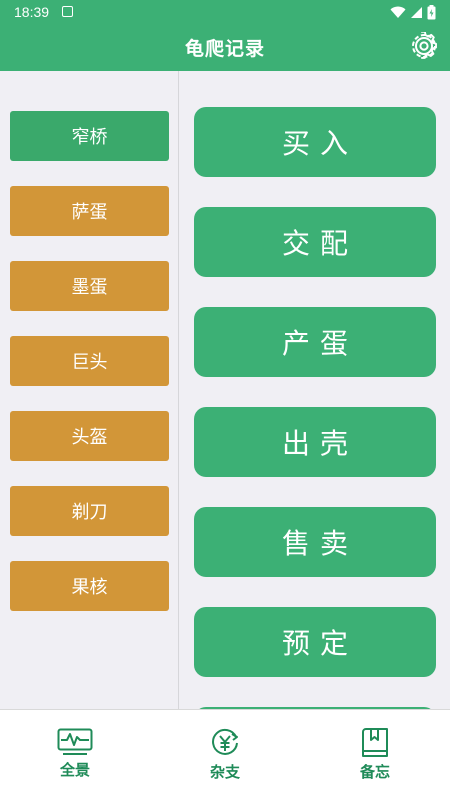  I want to click on nav-item-memo: 备忘, so click(375, 755).